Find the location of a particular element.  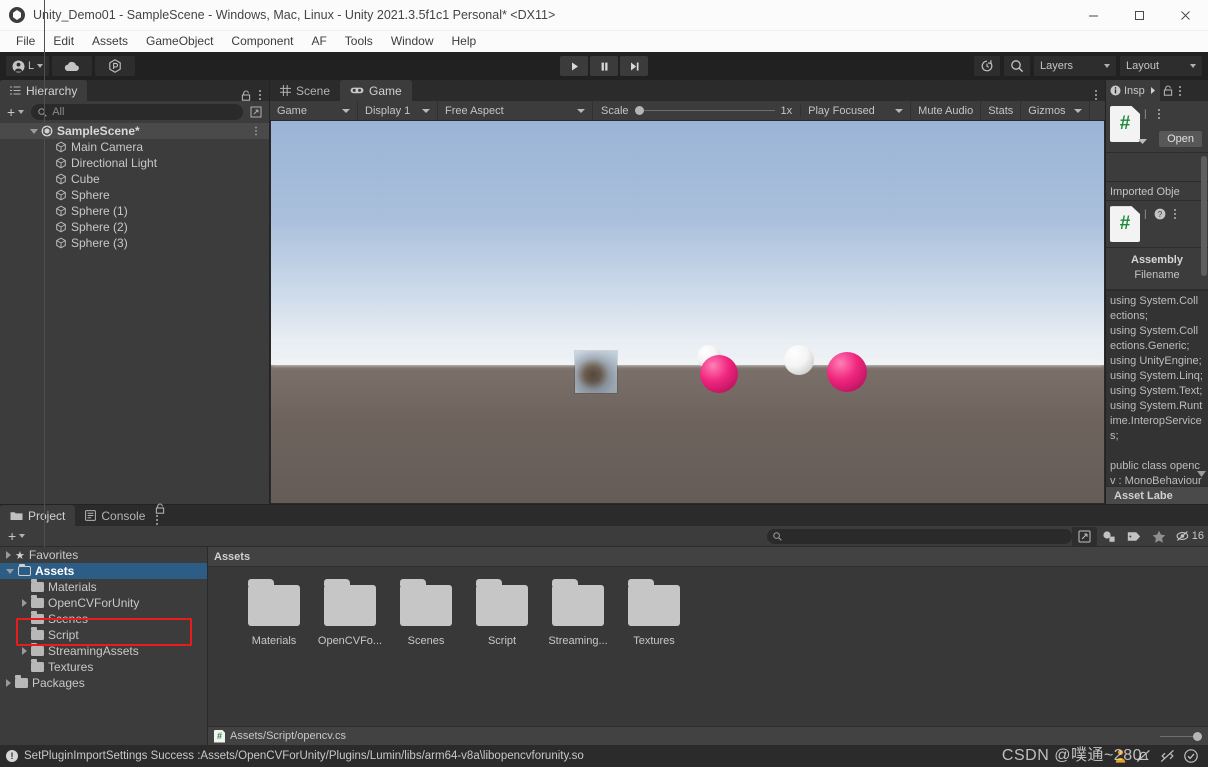

minimize-icon is located at coordinates (1093, 15).